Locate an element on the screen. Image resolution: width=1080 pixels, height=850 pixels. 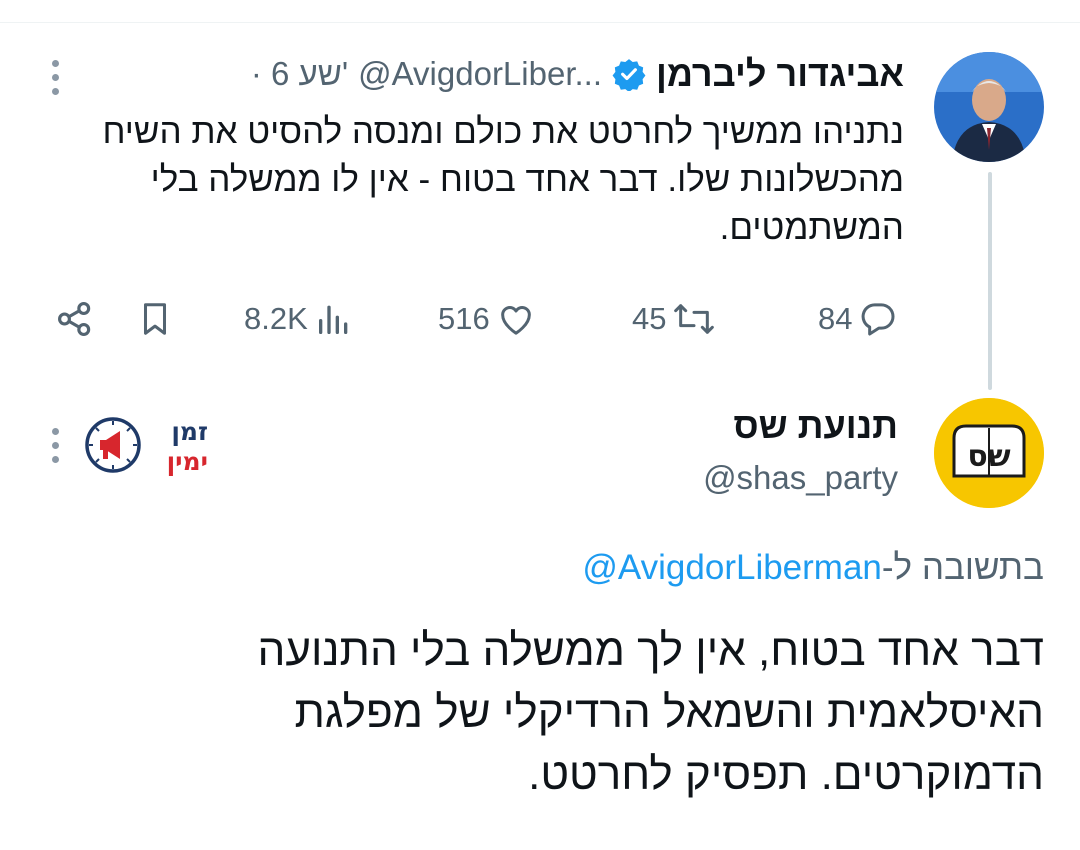
like-icon is located at coordinates (515, 320).